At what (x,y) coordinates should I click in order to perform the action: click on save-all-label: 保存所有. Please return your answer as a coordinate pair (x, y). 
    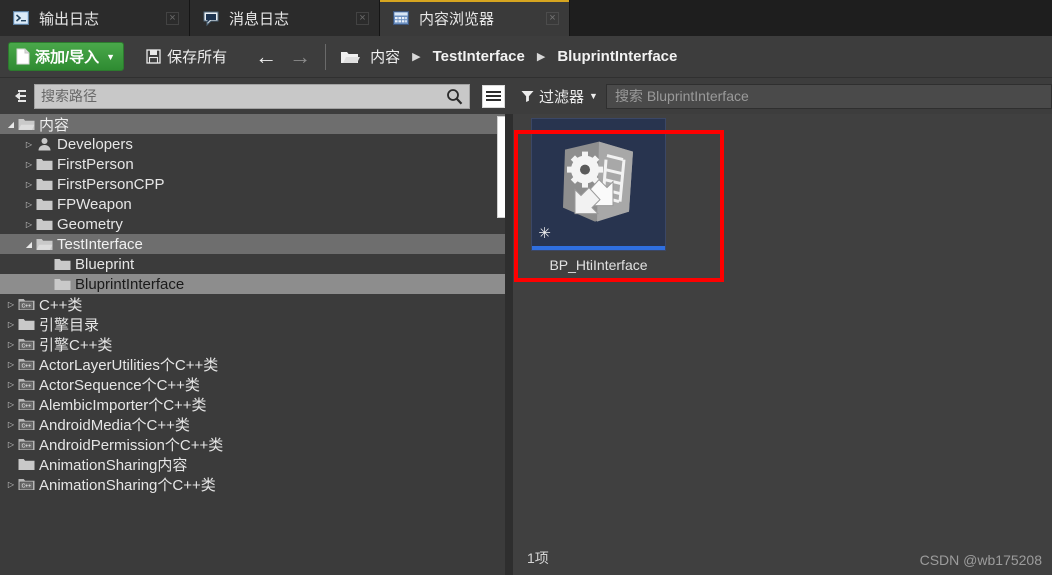
    Looking at the image, I should click on (197, 57).